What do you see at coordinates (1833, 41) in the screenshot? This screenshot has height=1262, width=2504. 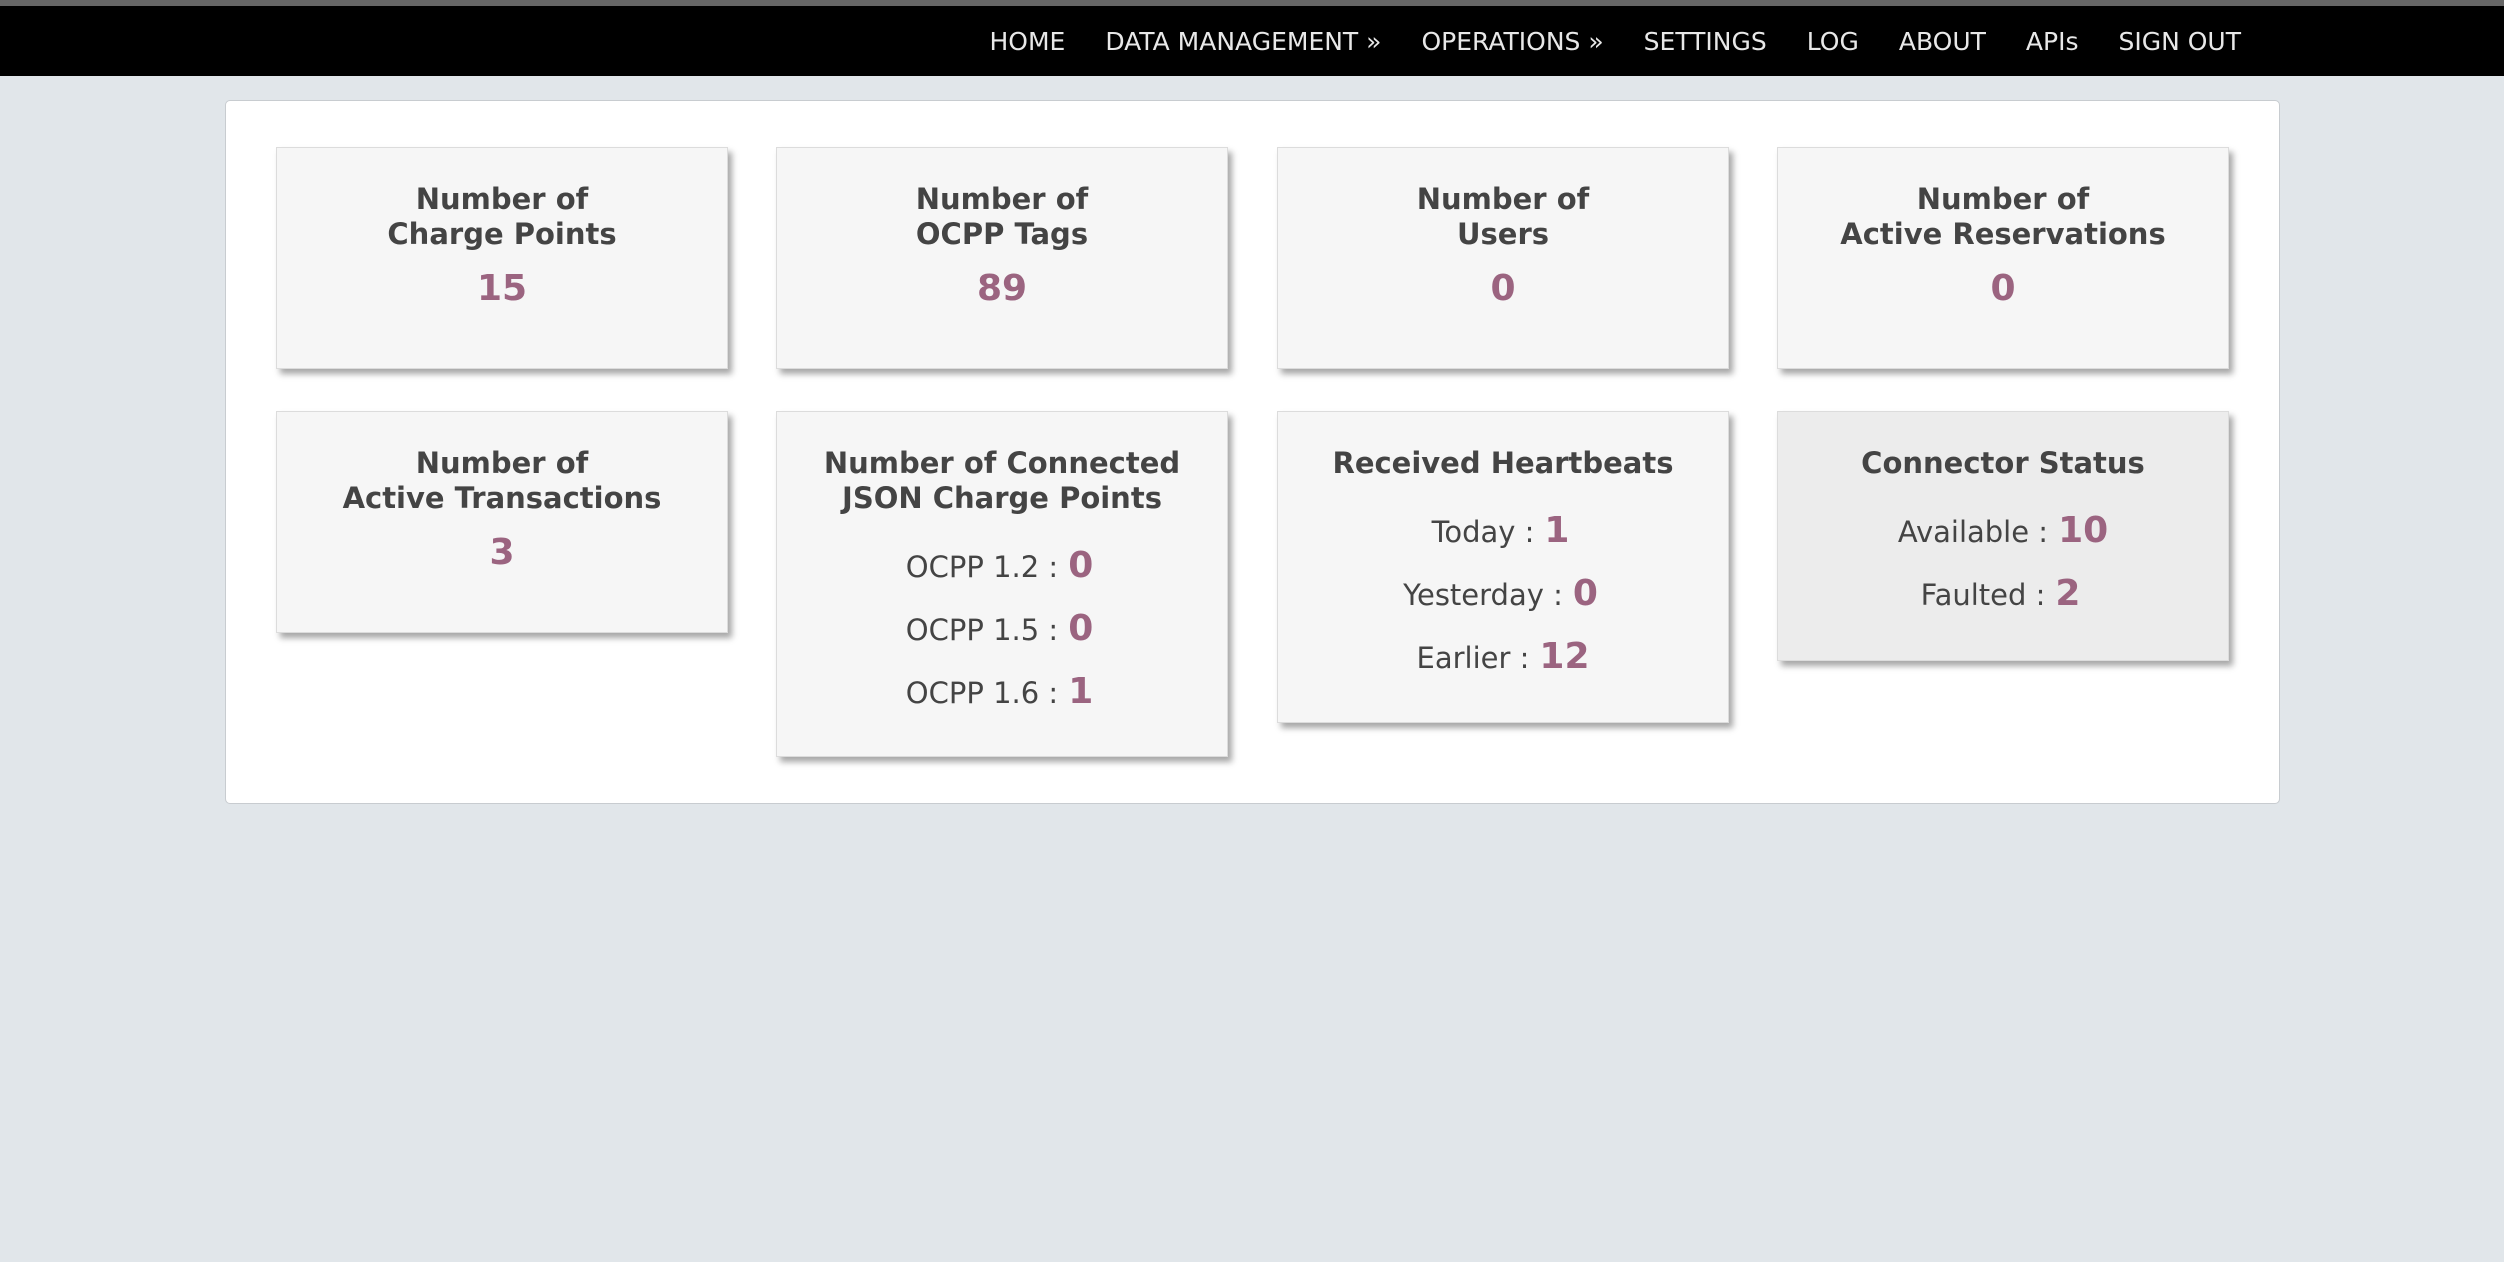 I see `nav-log: LOG` at bounding box center [1833, 41].